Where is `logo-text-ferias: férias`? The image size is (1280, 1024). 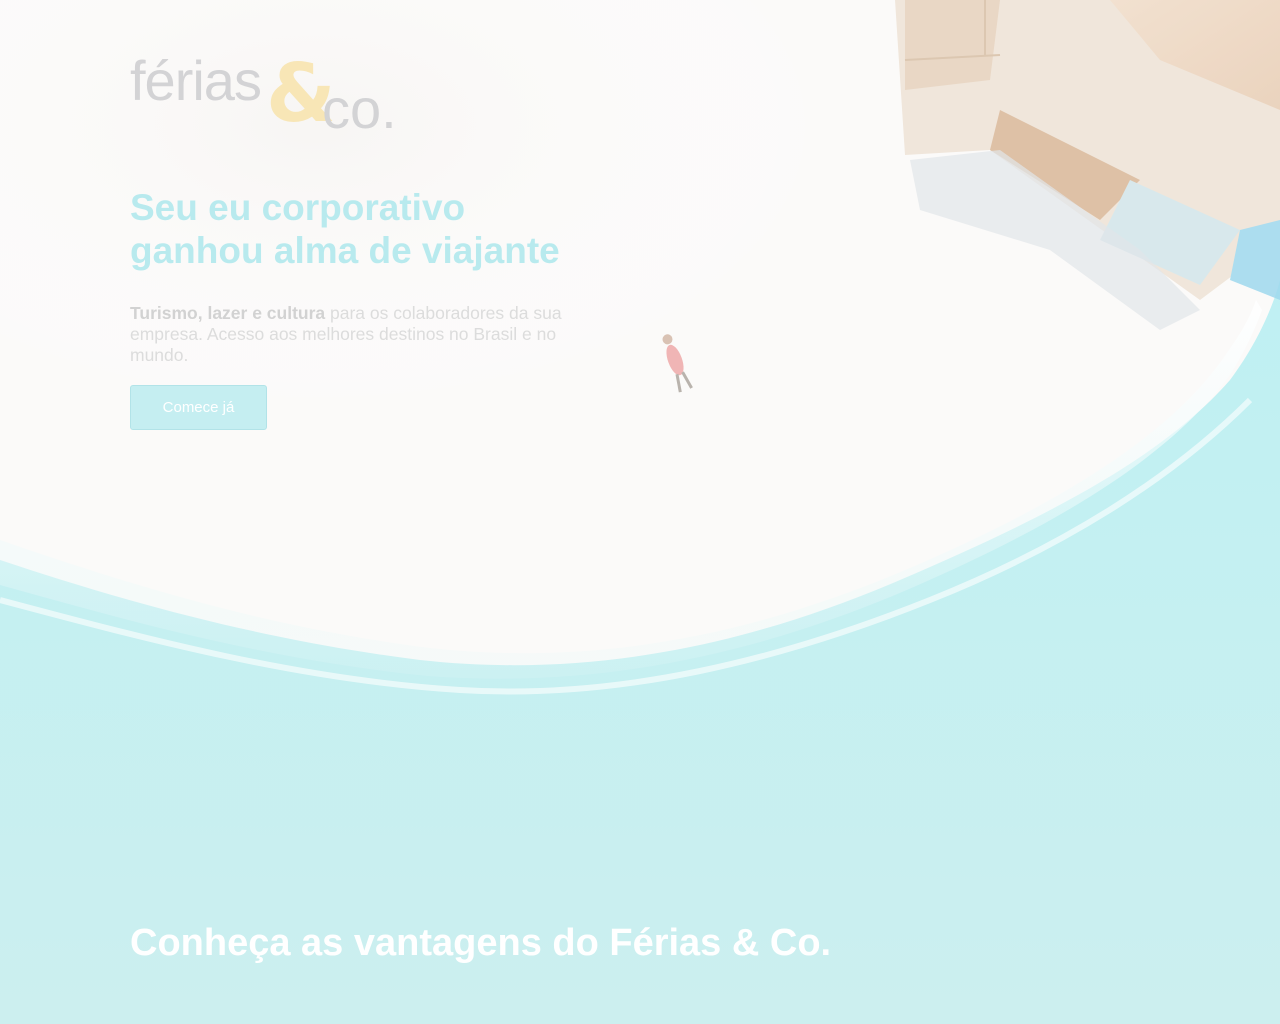 logo-text-ferias: férias is located at coordinates (196, 80).